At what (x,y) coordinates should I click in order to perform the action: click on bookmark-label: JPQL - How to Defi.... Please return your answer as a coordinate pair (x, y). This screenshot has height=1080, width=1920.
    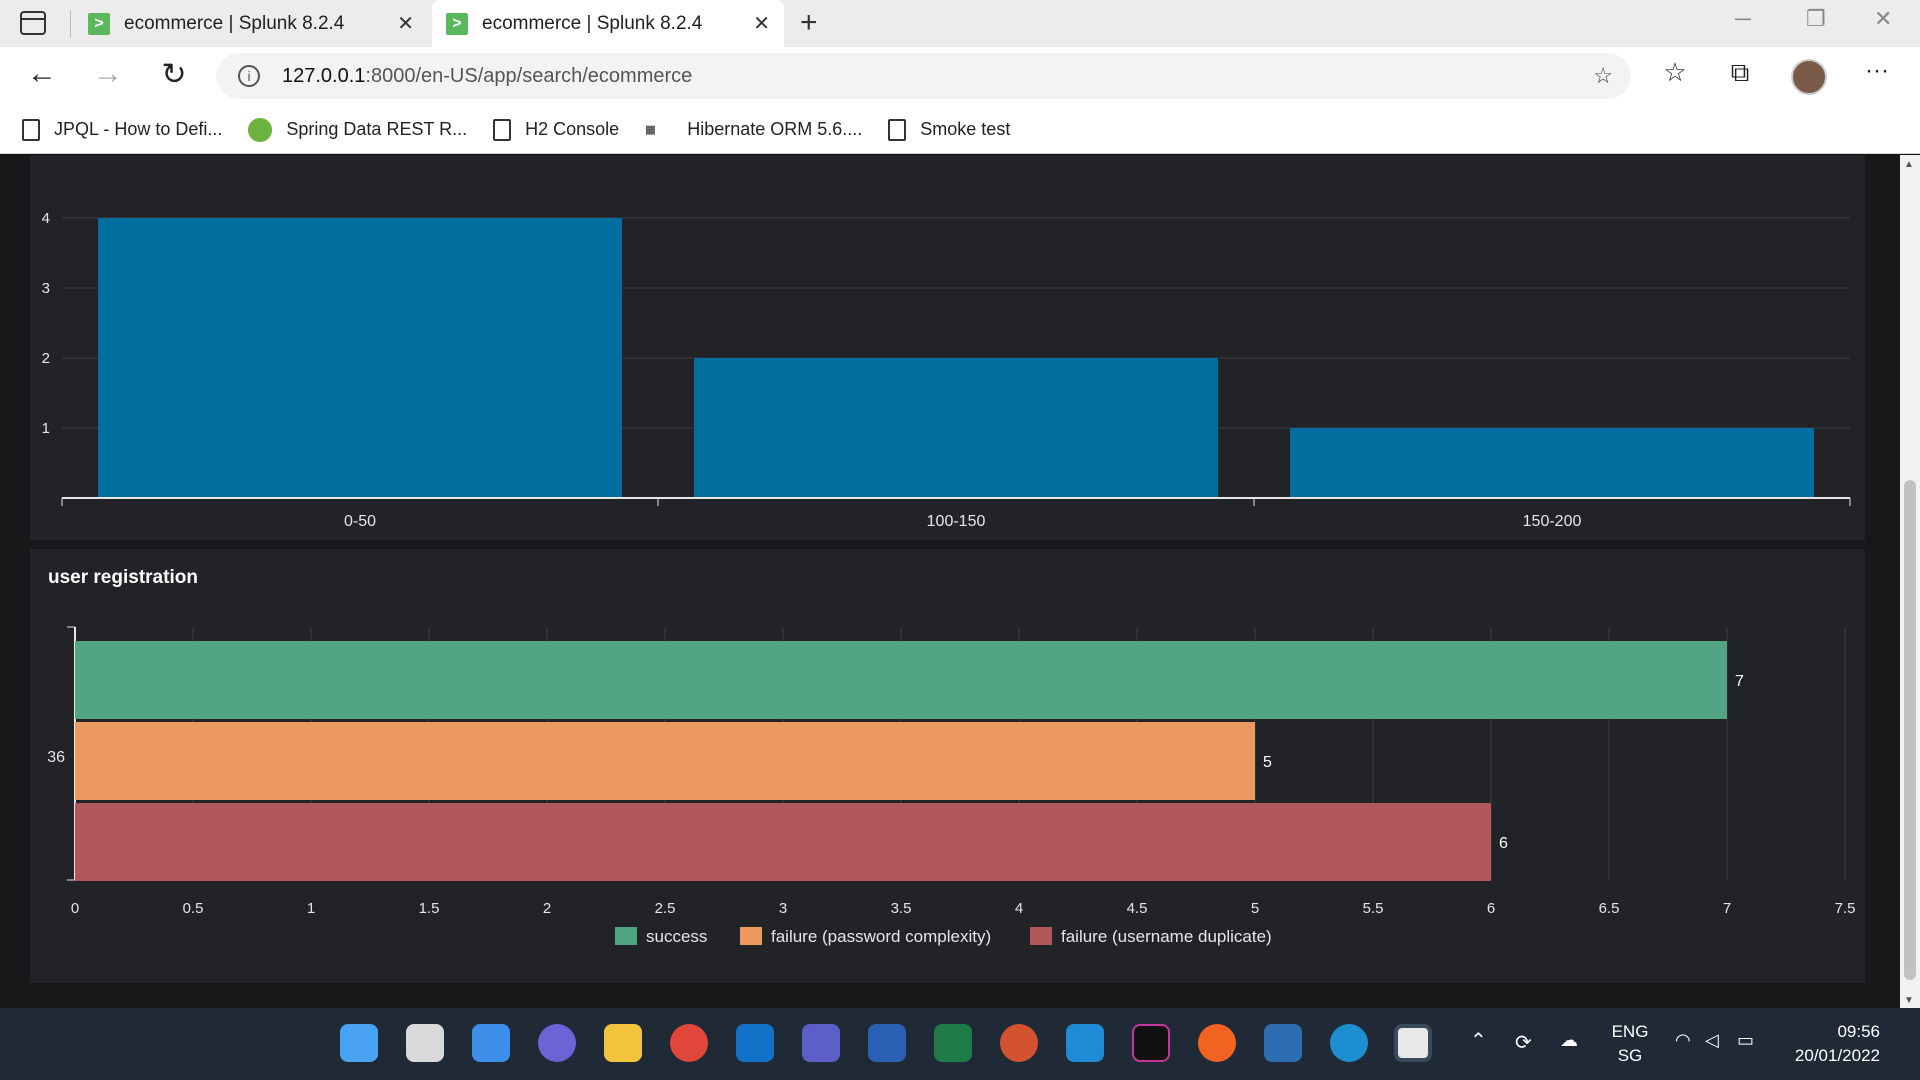
    Looking at the image, I should click on (138, 129).